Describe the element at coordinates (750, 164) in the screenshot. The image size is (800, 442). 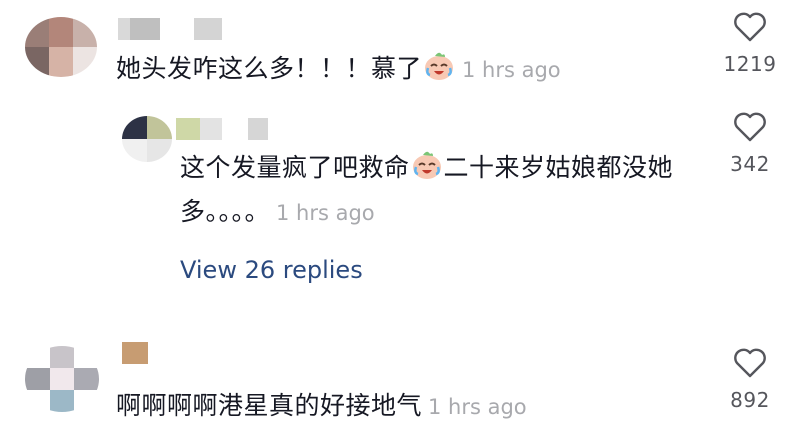
I see `like-count: 342` at that location.